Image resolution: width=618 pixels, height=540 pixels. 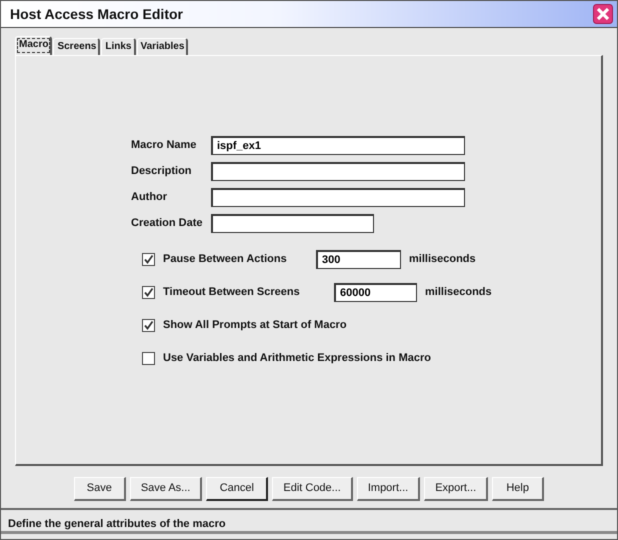 I want to click on status-bar: Define the general attributes of the macro, so click(x=309, y=521).